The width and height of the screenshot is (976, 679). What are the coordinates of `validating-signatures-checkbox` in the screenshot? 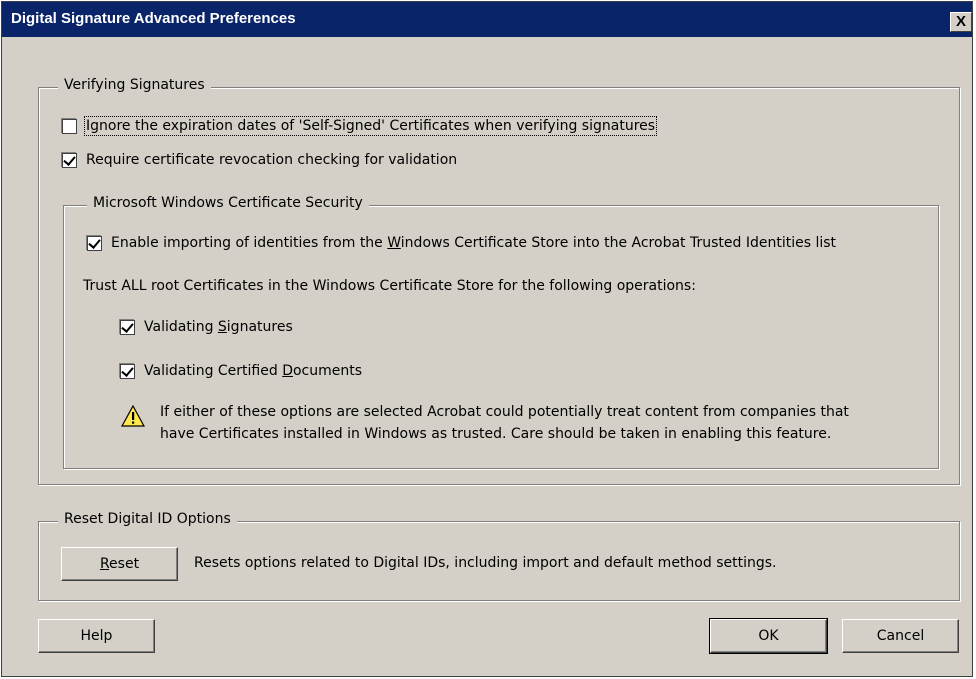 It's located at (127, 327).